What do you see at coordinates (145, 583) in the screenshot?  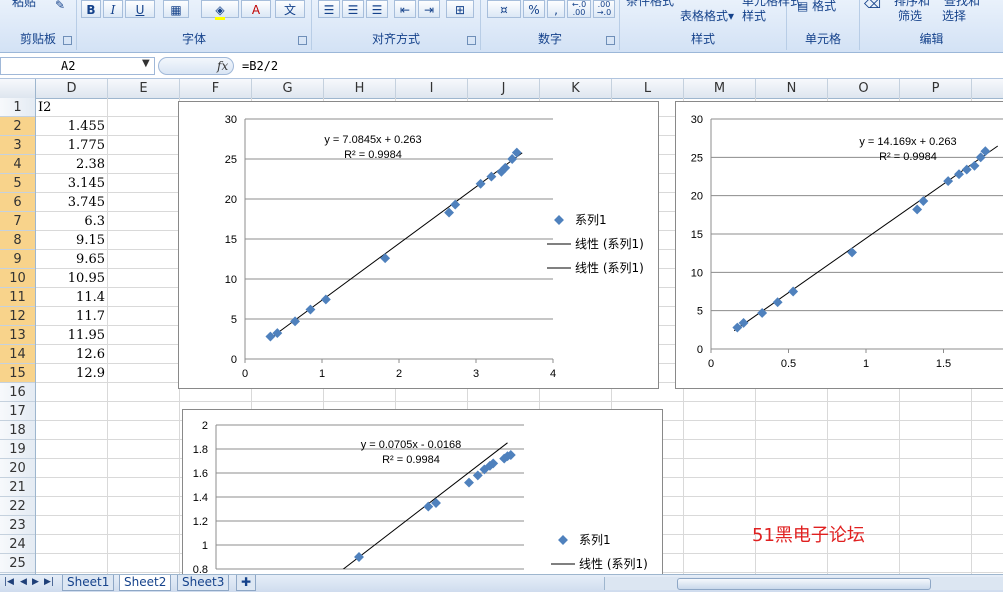 I see `tab-sheet2: Sheet2` at bounding box center [145, 583].